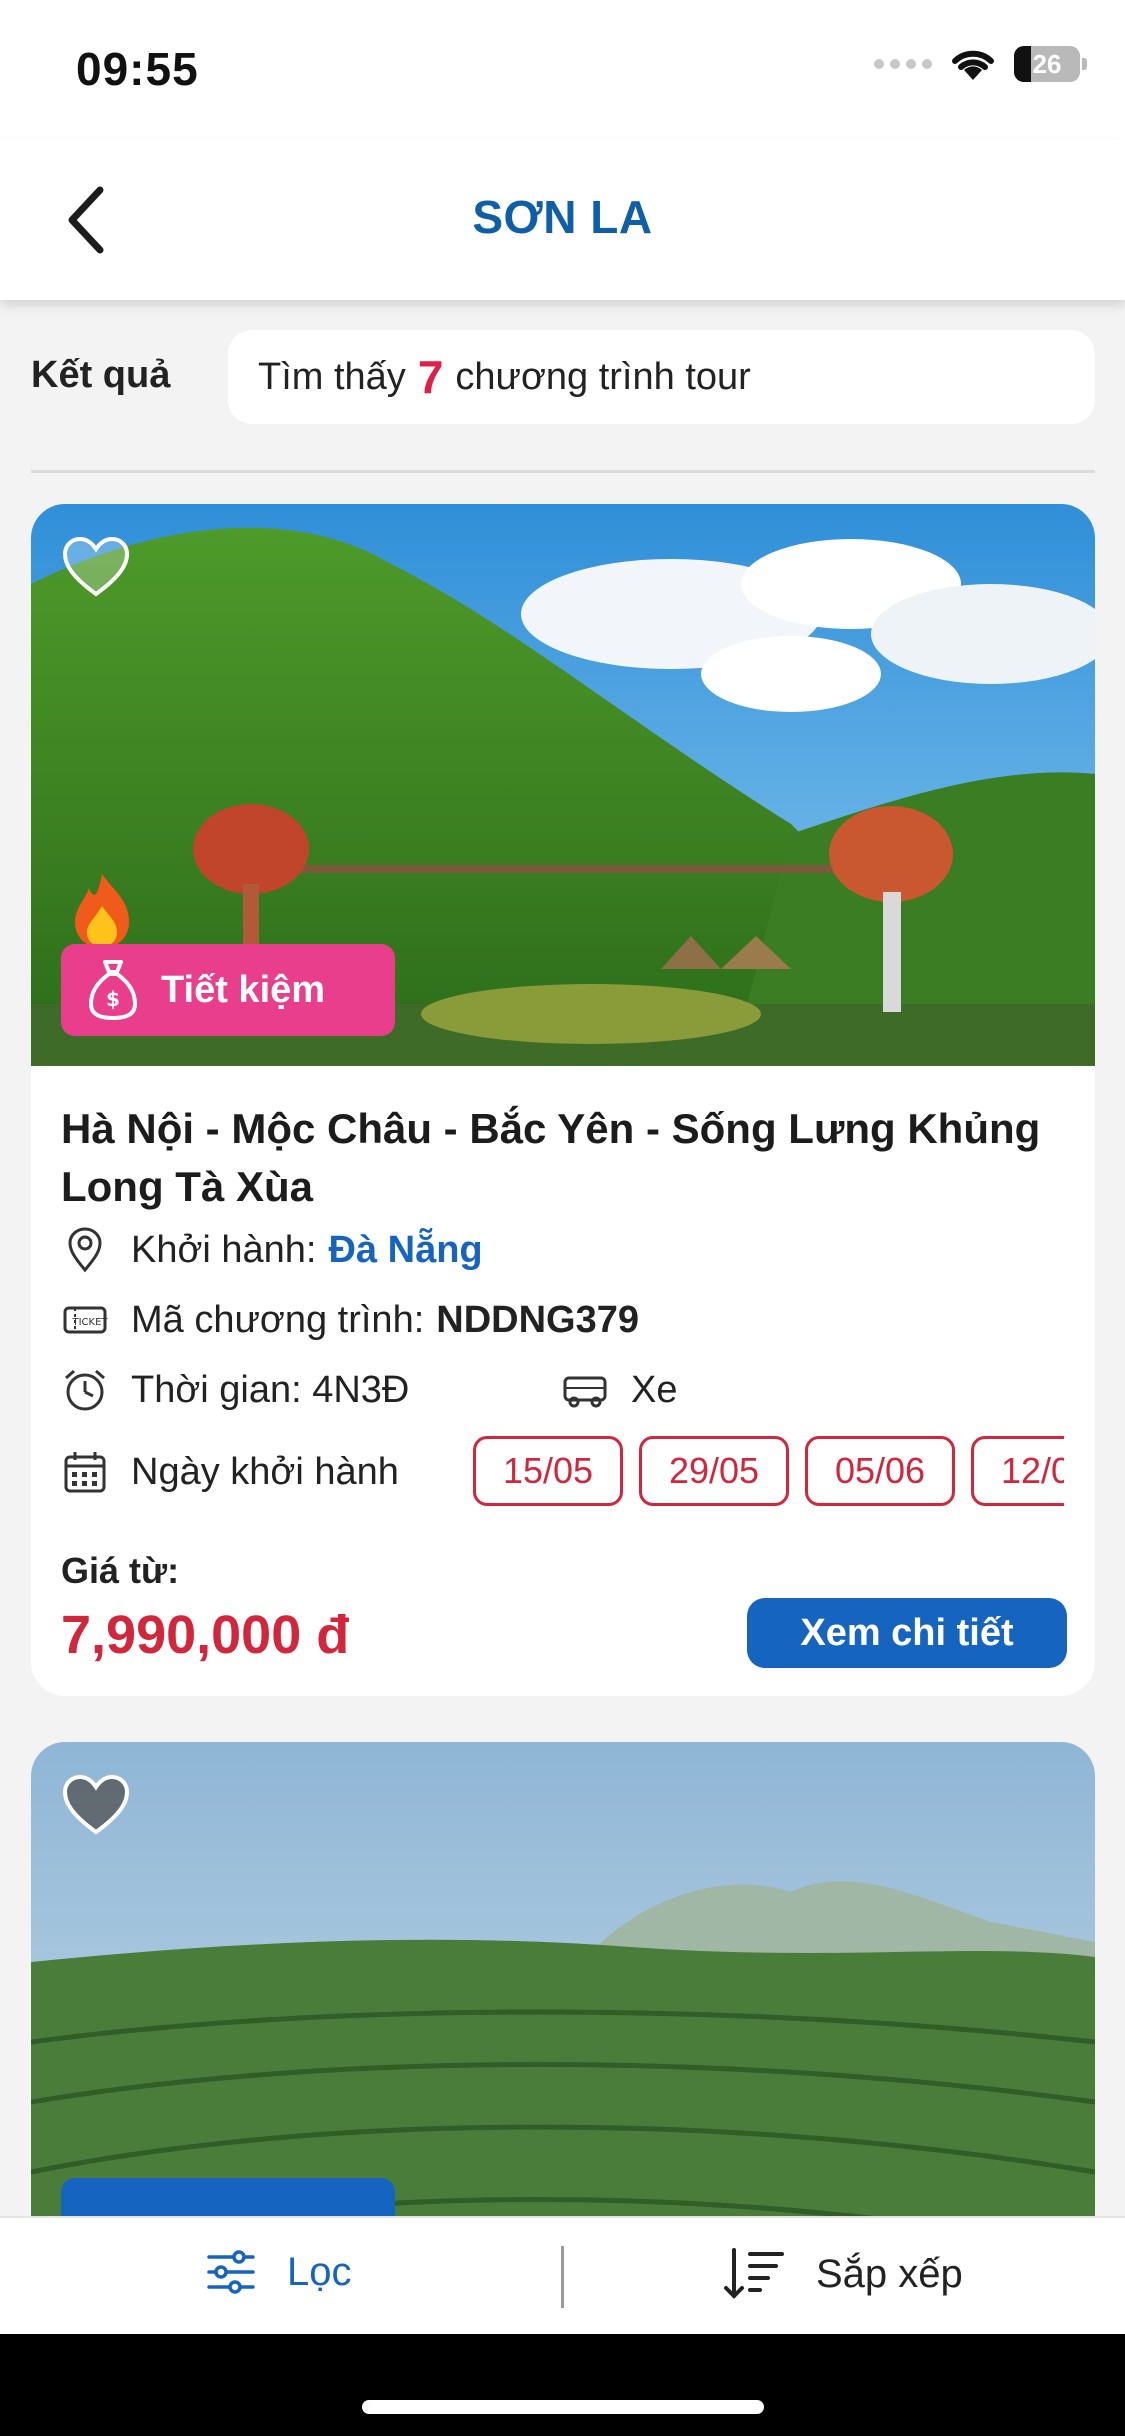  Describe the element at coordinates (137, 69) in the screenshot. I see `status-time: 09:55` at that location.